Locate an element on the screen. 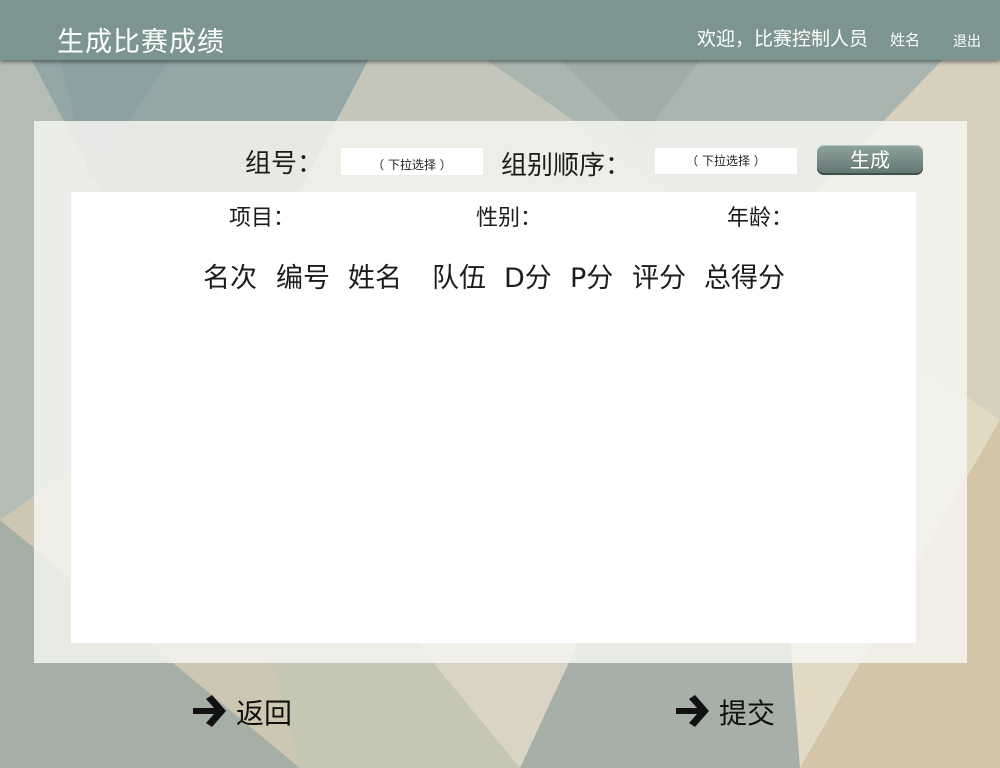  logout-link: 退出 is located at coordinates (967, 41).